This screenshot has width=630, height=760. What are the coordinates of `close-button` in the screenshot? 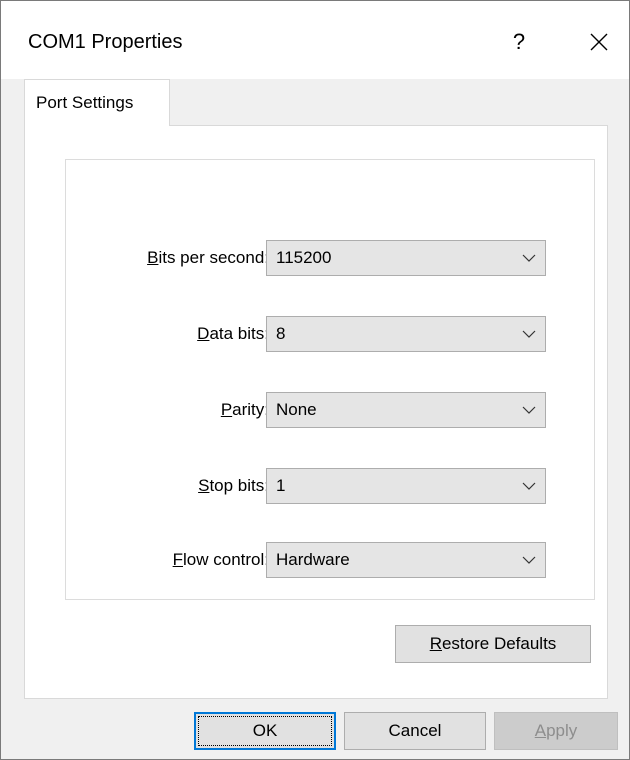 It's located at (599, 42).